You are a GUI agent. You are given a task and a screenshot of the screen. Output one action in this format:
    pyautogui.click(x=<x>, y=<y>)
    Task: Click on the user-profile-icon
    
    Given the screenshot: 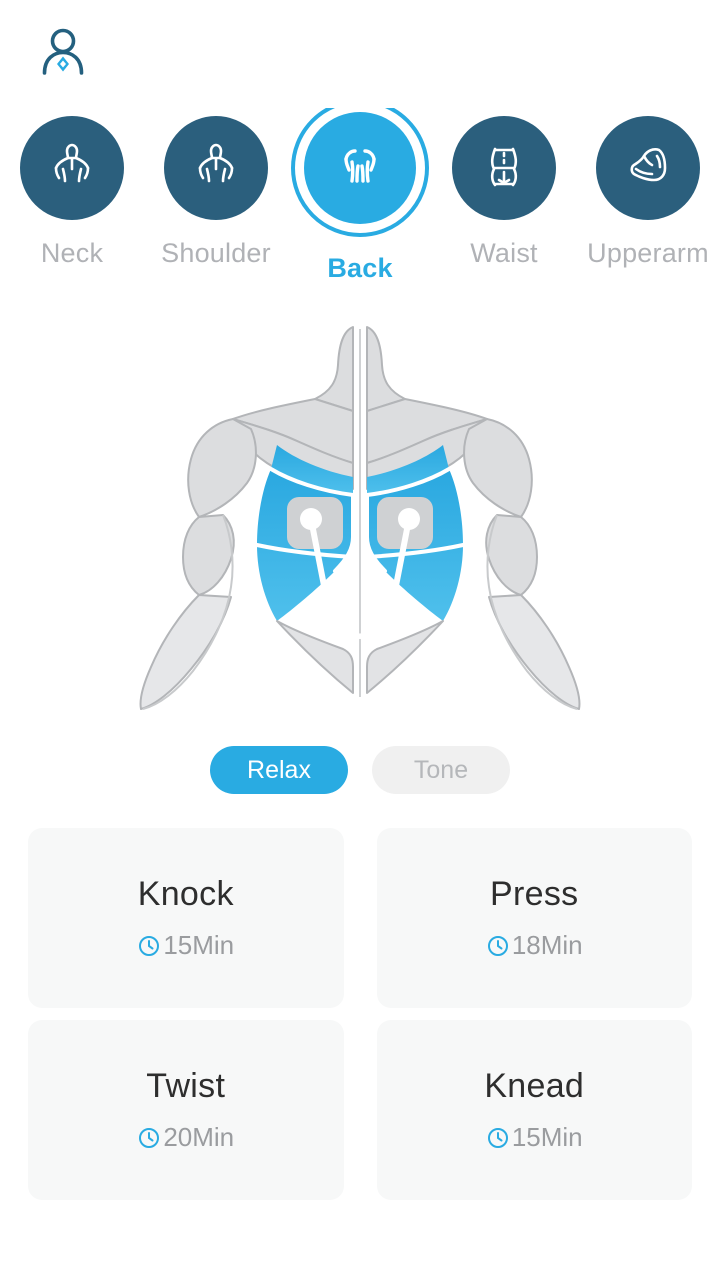 What is the action you would take?
    pyautogui.click(x=63, y=54)
    